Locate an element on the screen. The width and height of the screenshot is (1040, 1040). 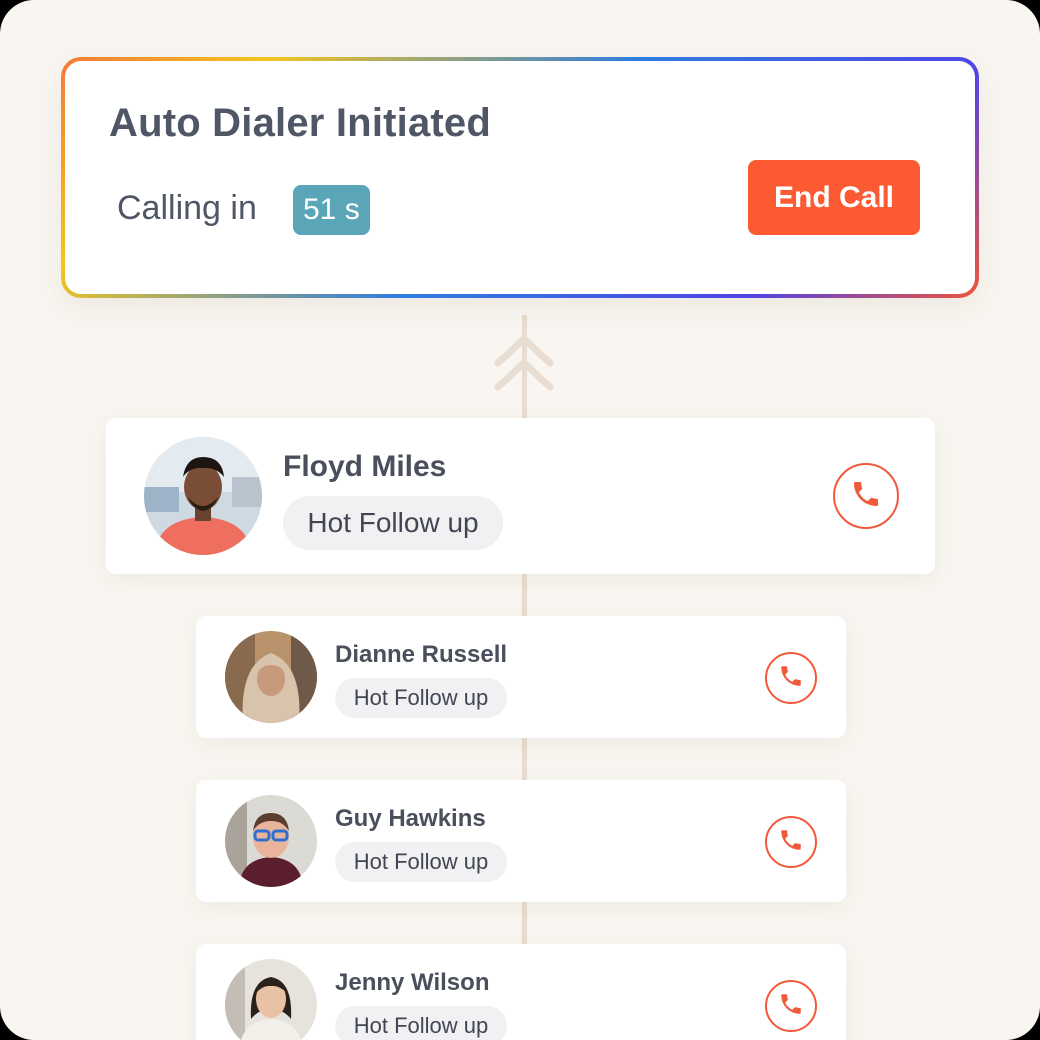
contact-card: Guy Hawkins Hot Follow up is located at coordinates (521, 841).